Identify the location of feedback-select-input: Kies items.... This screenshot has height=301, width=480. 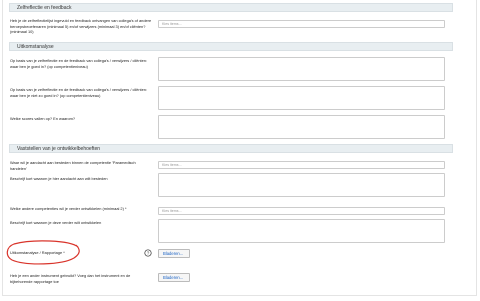
(301, 24).